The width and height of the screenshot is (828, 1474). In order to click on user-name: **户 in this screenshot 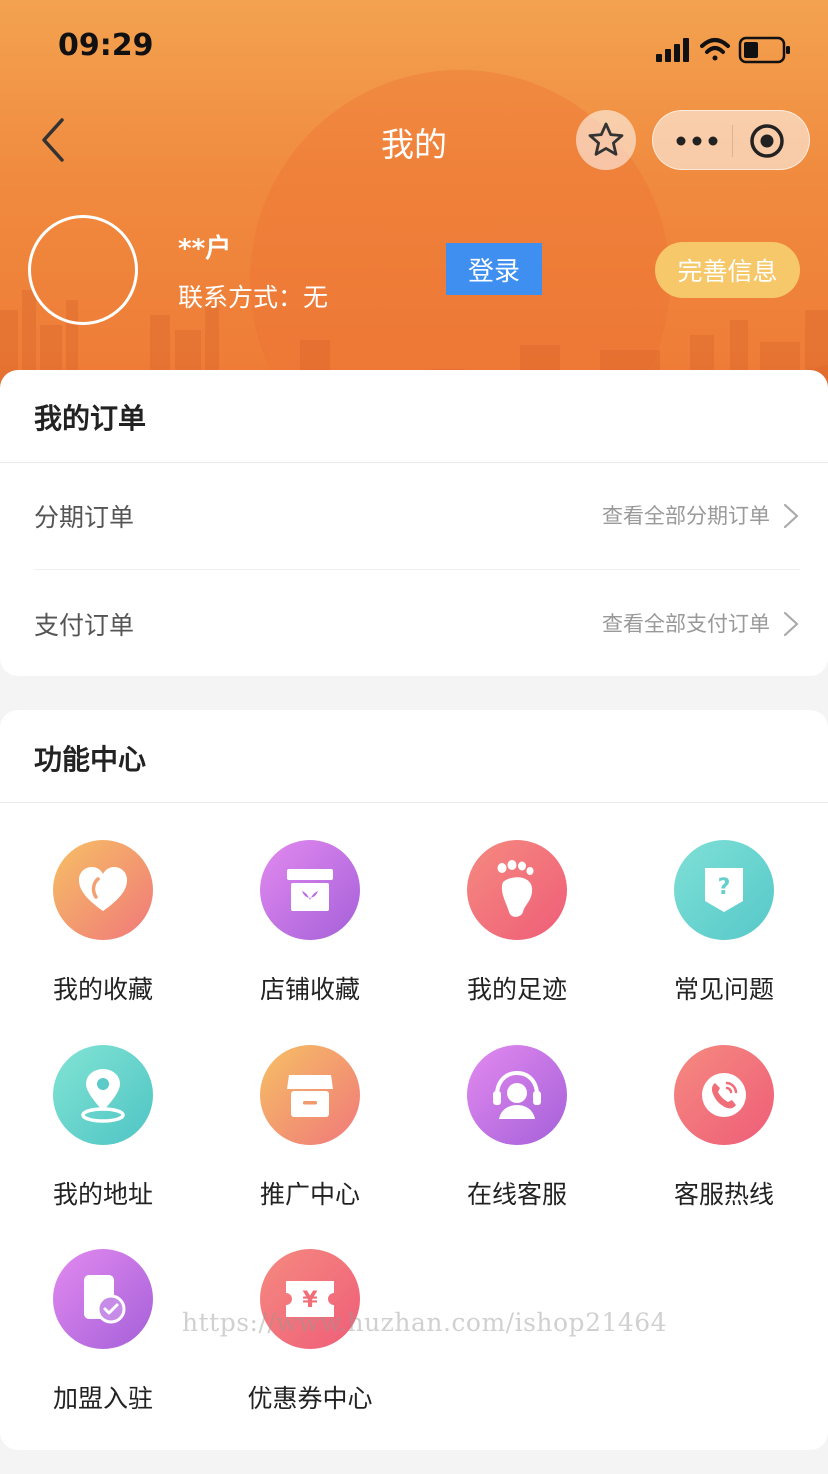, I will do `click(205, 249)`.